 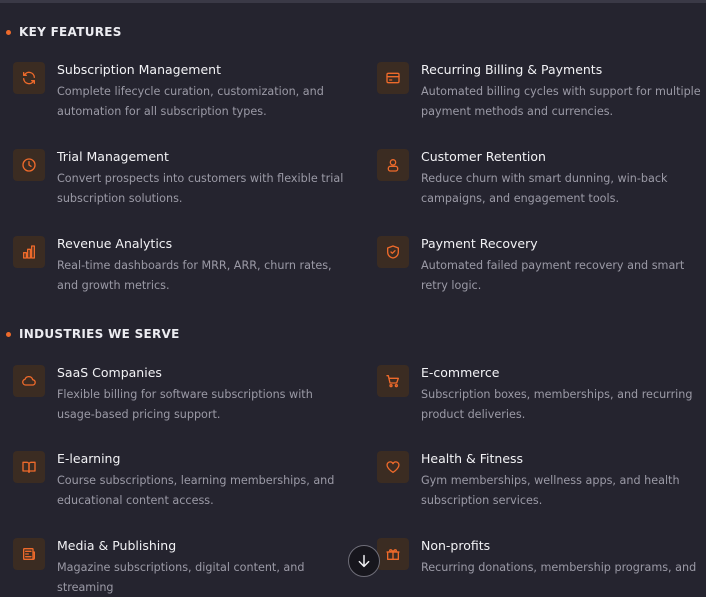 What do you see at coordinates (353, 1) in the screenshot?
I see `top-divider` at bounding box center [353, 1].